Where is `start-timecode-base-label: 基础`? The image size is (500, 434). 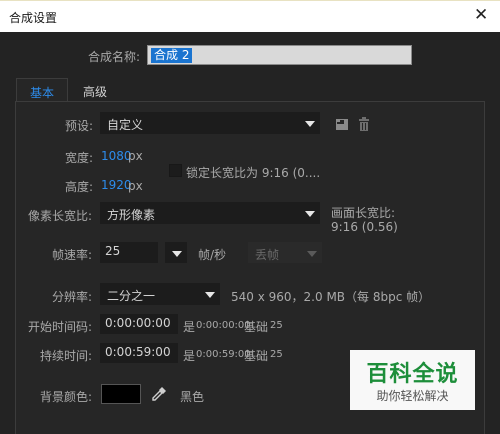 start-timecode-base-label: 基础 is located at coordinates (256, 327).